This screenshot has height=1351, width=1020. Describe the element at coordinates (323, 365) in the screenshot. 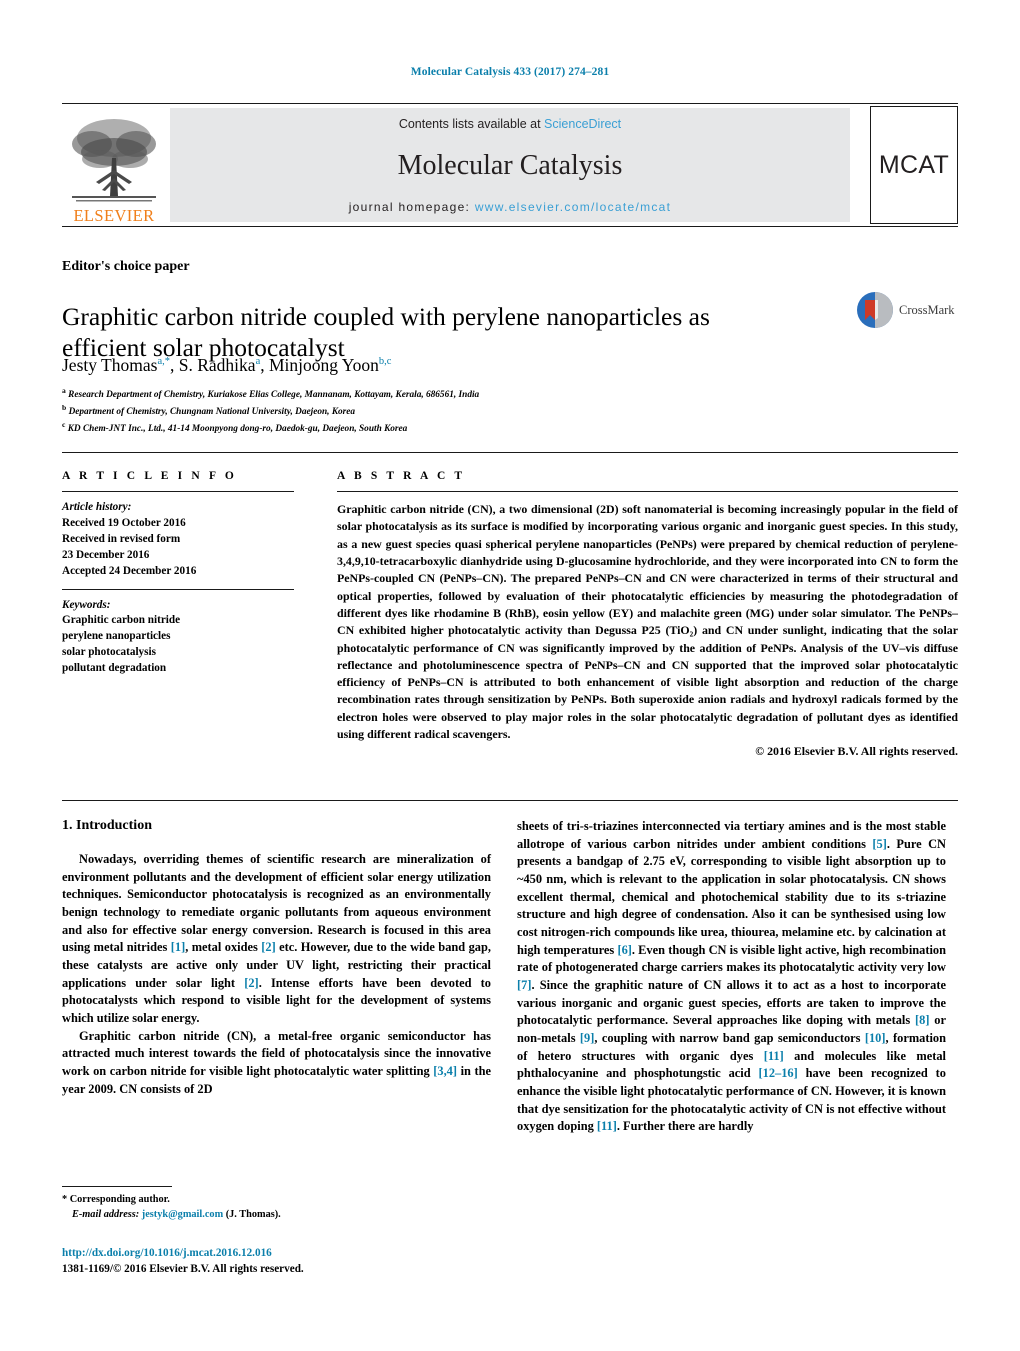

I see `author-3-name: Minjoong Yoon` at that location.